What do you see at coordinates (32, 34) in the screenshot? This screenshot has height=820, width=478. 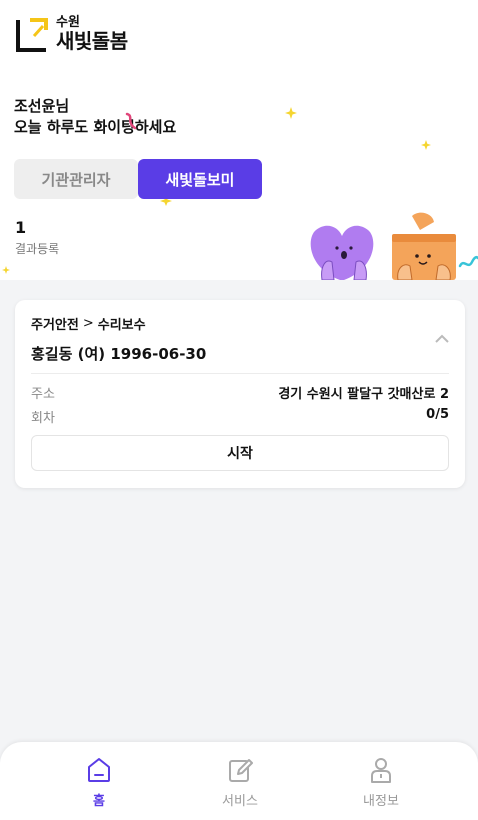 I see `logo-mark-icon` at bounding box center [32, 34].